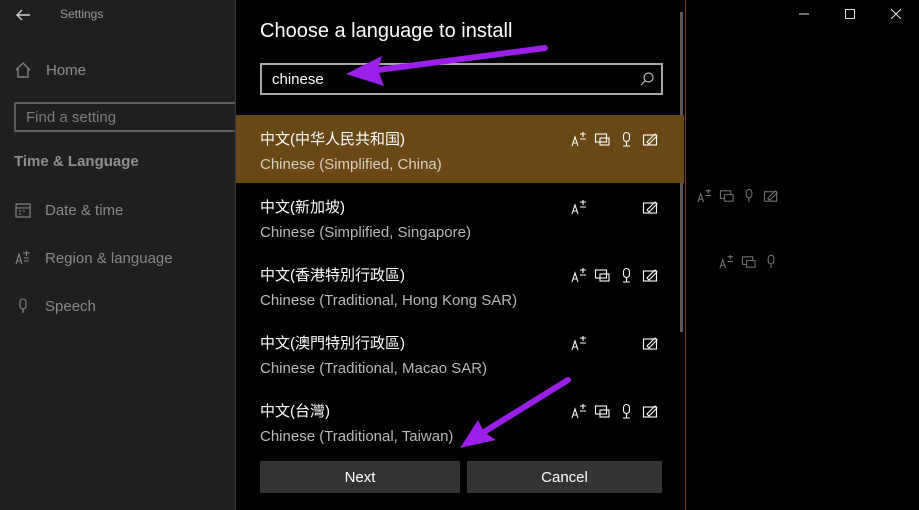  What do you see at coordinates (84, 210) in the screenshot?
I see `nav-item-label: Date & time` at bounding box center [84, 210].